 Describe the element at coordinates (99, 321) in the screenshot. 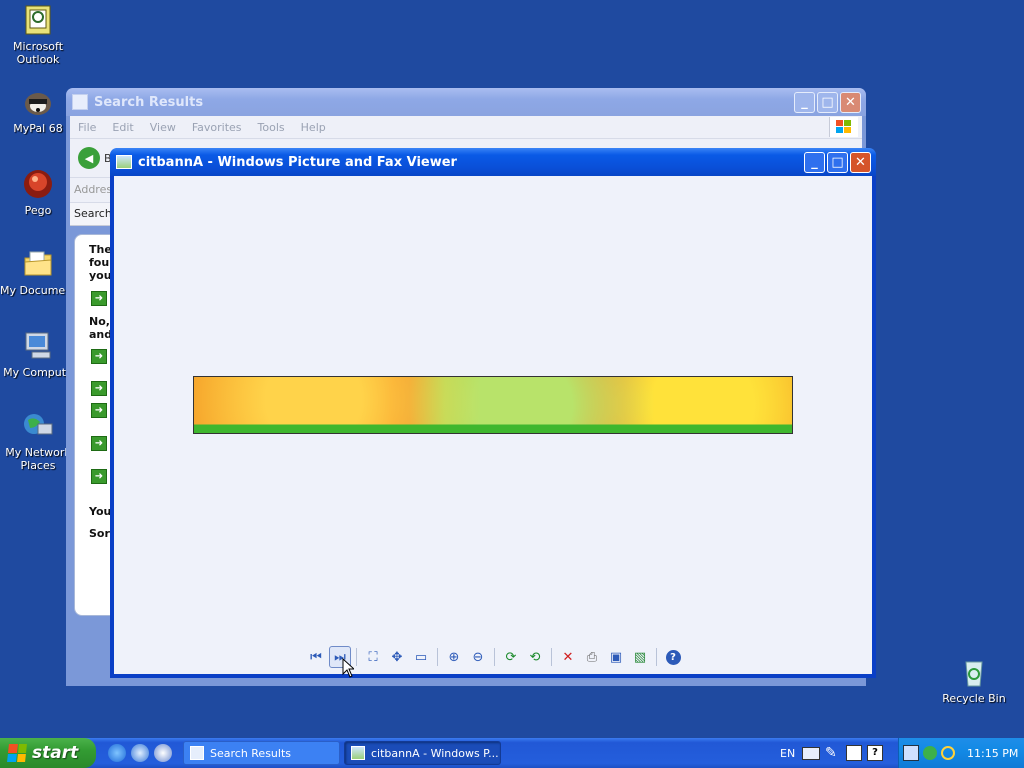

I see `panel-line: No,` at that location.